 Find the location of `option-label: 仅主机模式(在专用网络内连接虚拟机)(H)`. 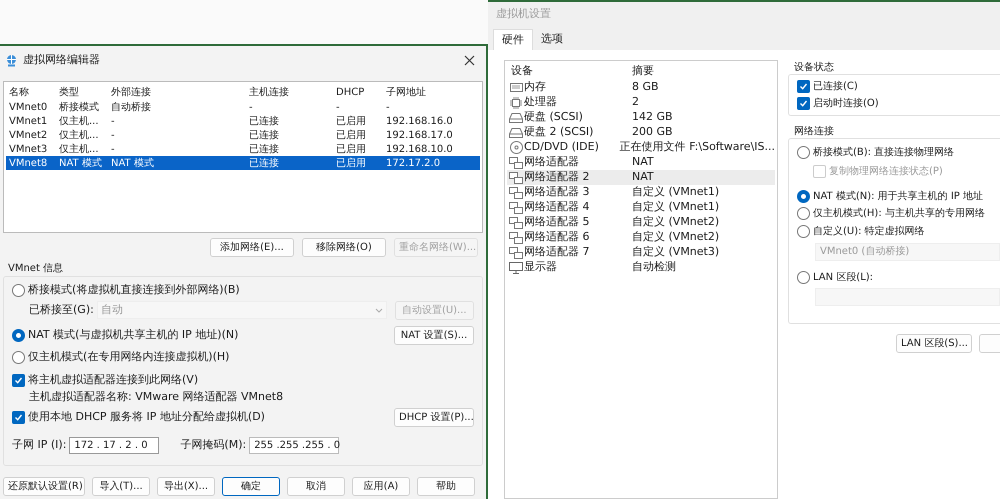

option-label: 仅主机模式(在专用网络内连接虚拟机)(H) is located at coordinates (129, 356).